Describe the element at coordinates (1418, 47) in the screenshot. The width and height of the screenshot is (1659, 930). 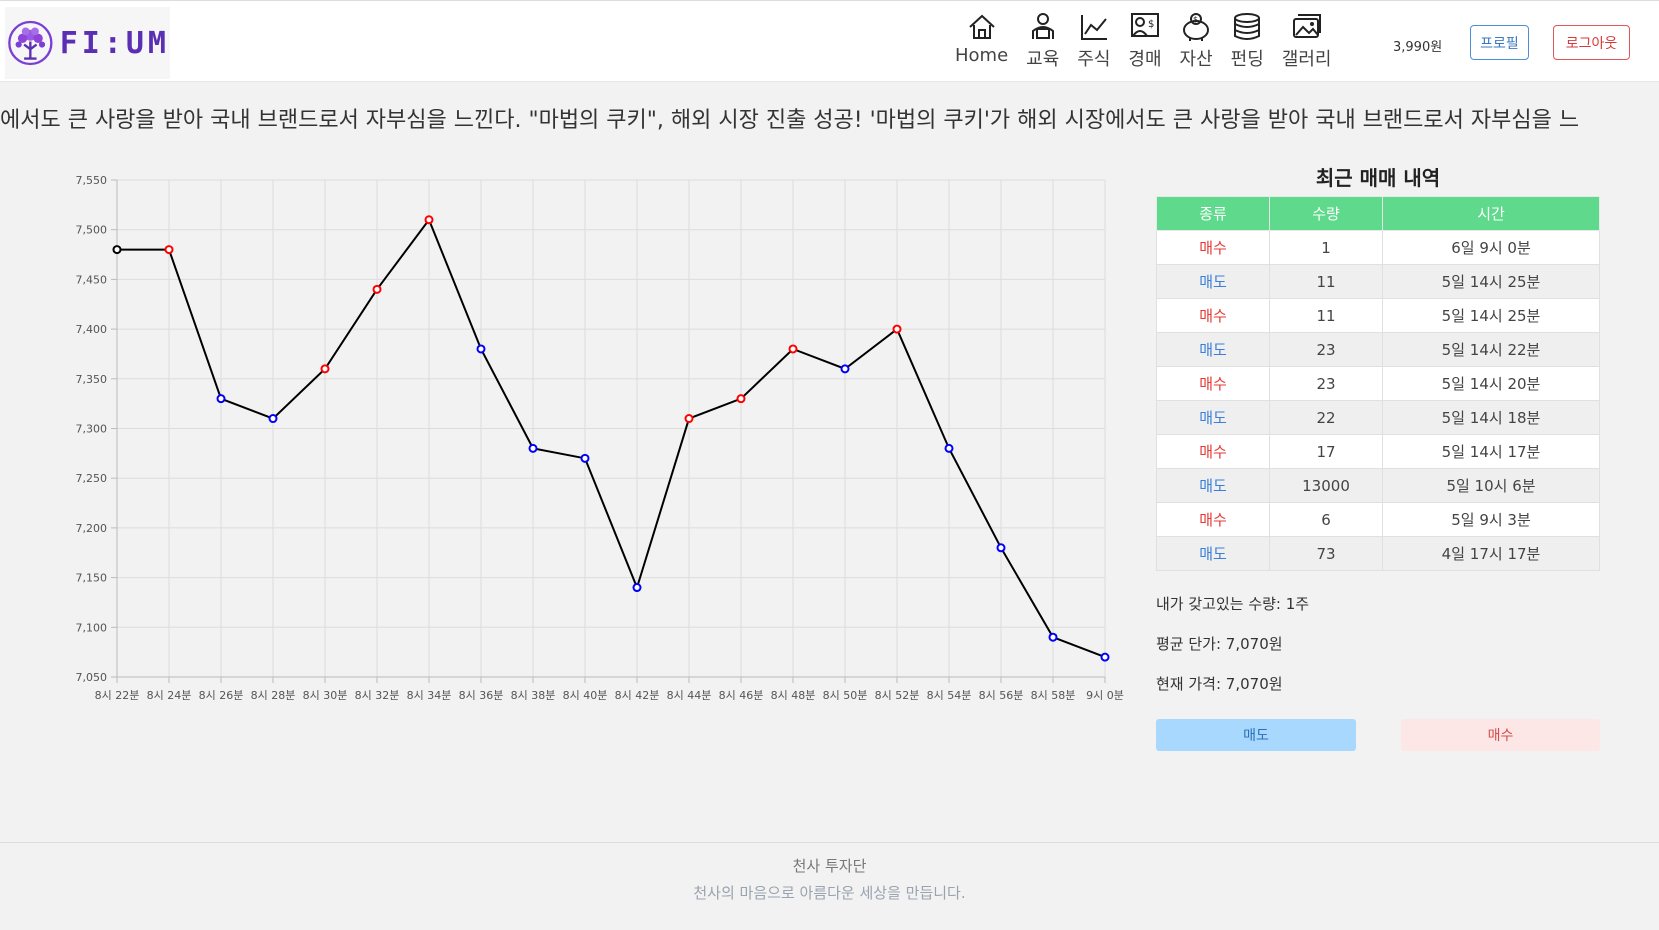
I see `balance-display: 3,990원` at that location.